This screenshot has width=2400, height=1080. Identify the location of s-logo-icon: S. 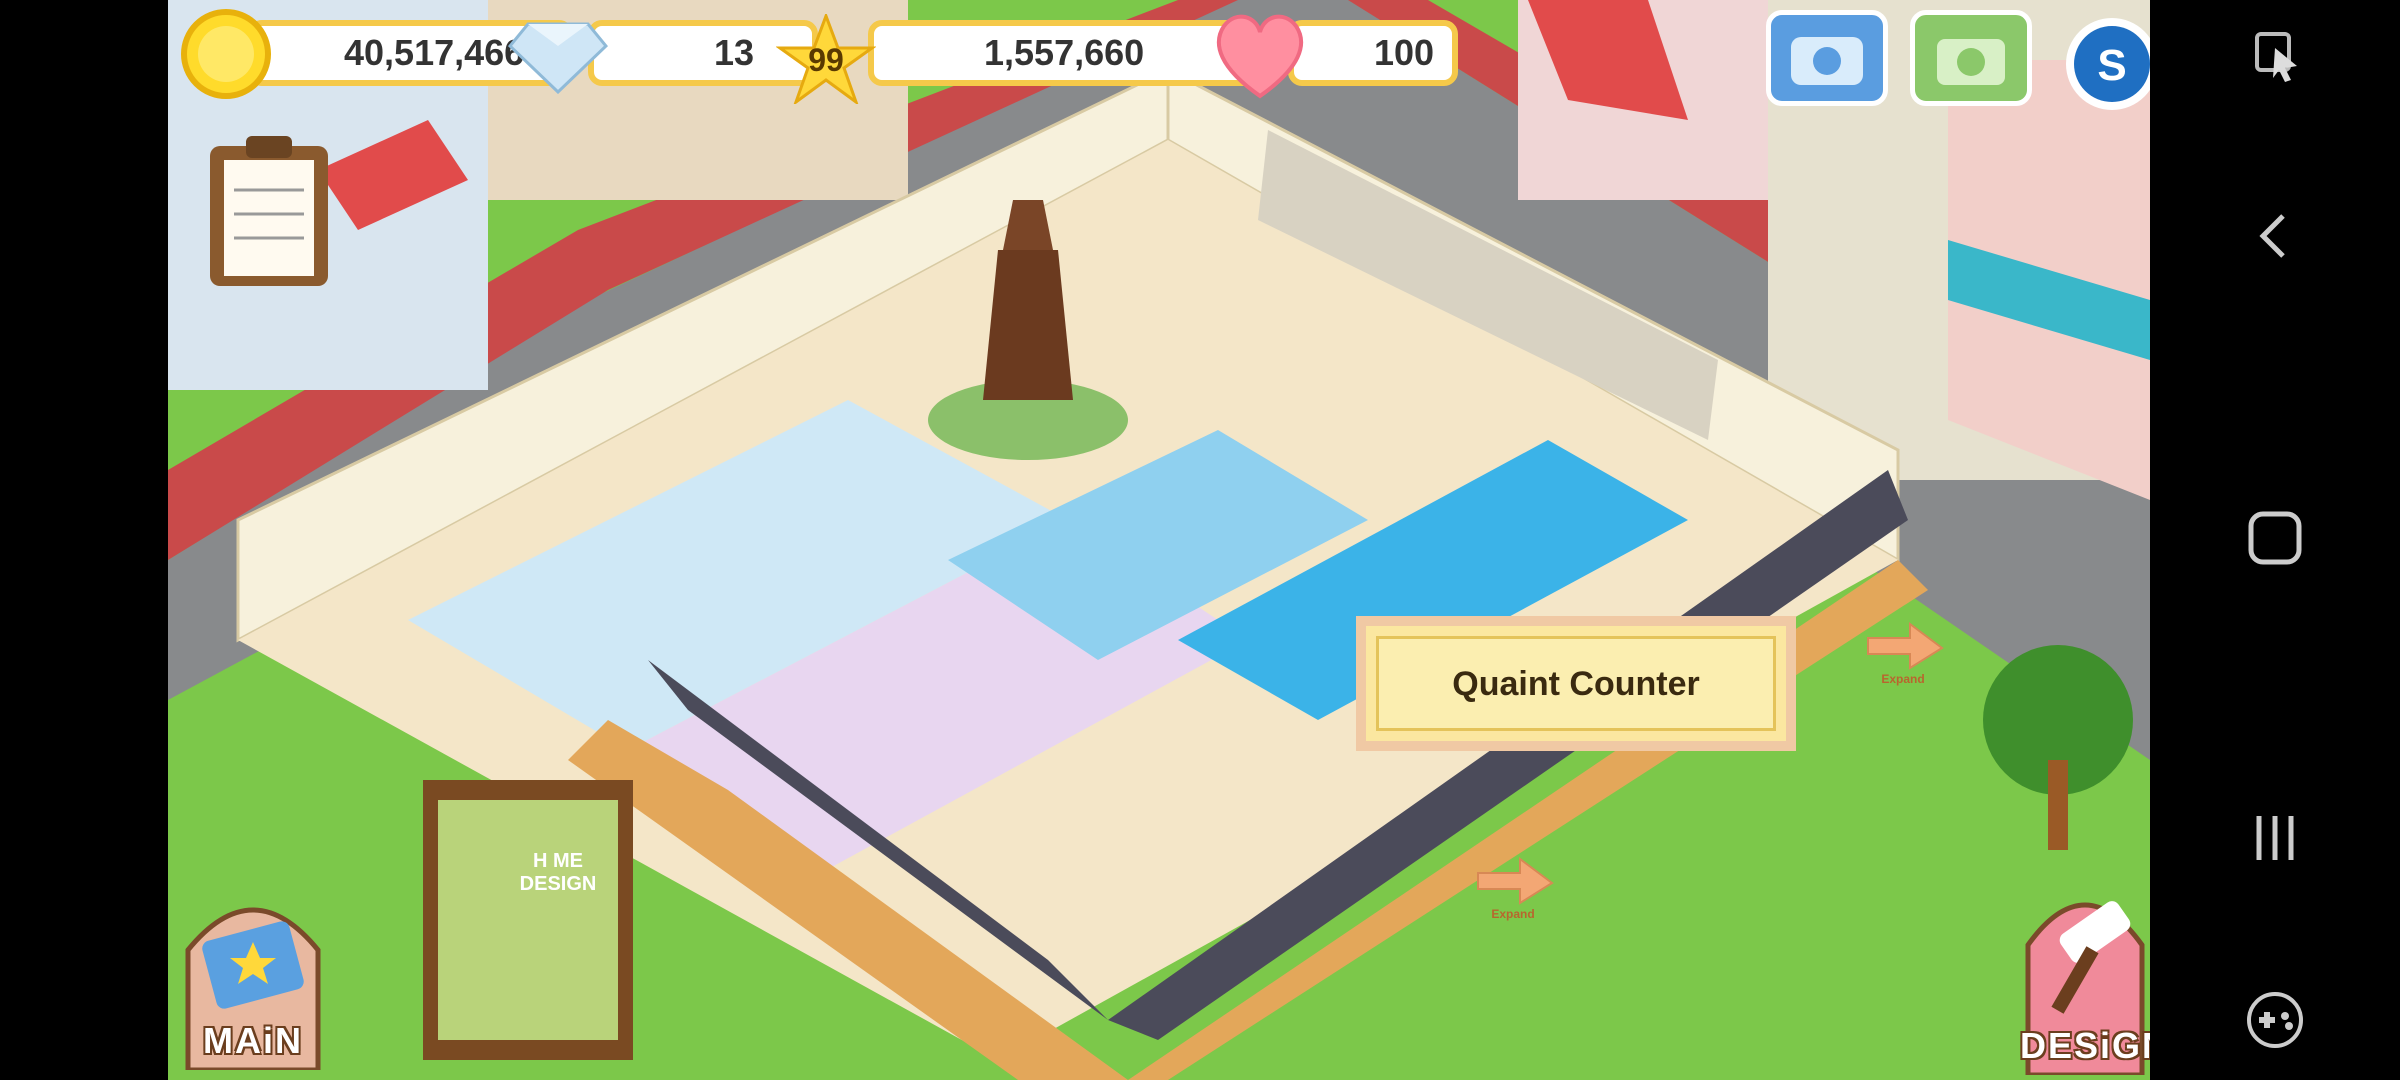
(2112, 64).